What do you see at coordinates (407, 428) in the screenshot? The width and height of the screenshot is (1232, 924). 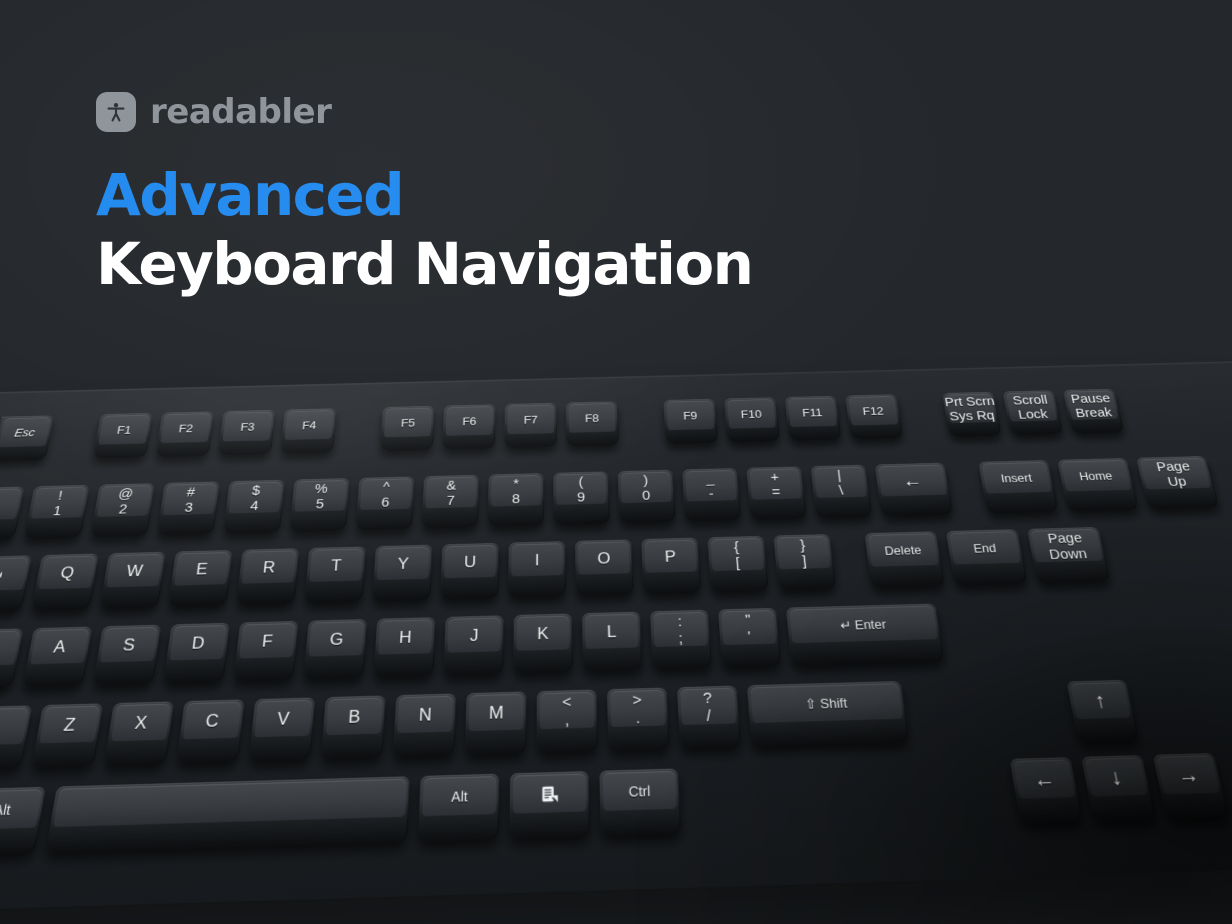 I see `key-f5: F5` at bounding box center [407, 428].